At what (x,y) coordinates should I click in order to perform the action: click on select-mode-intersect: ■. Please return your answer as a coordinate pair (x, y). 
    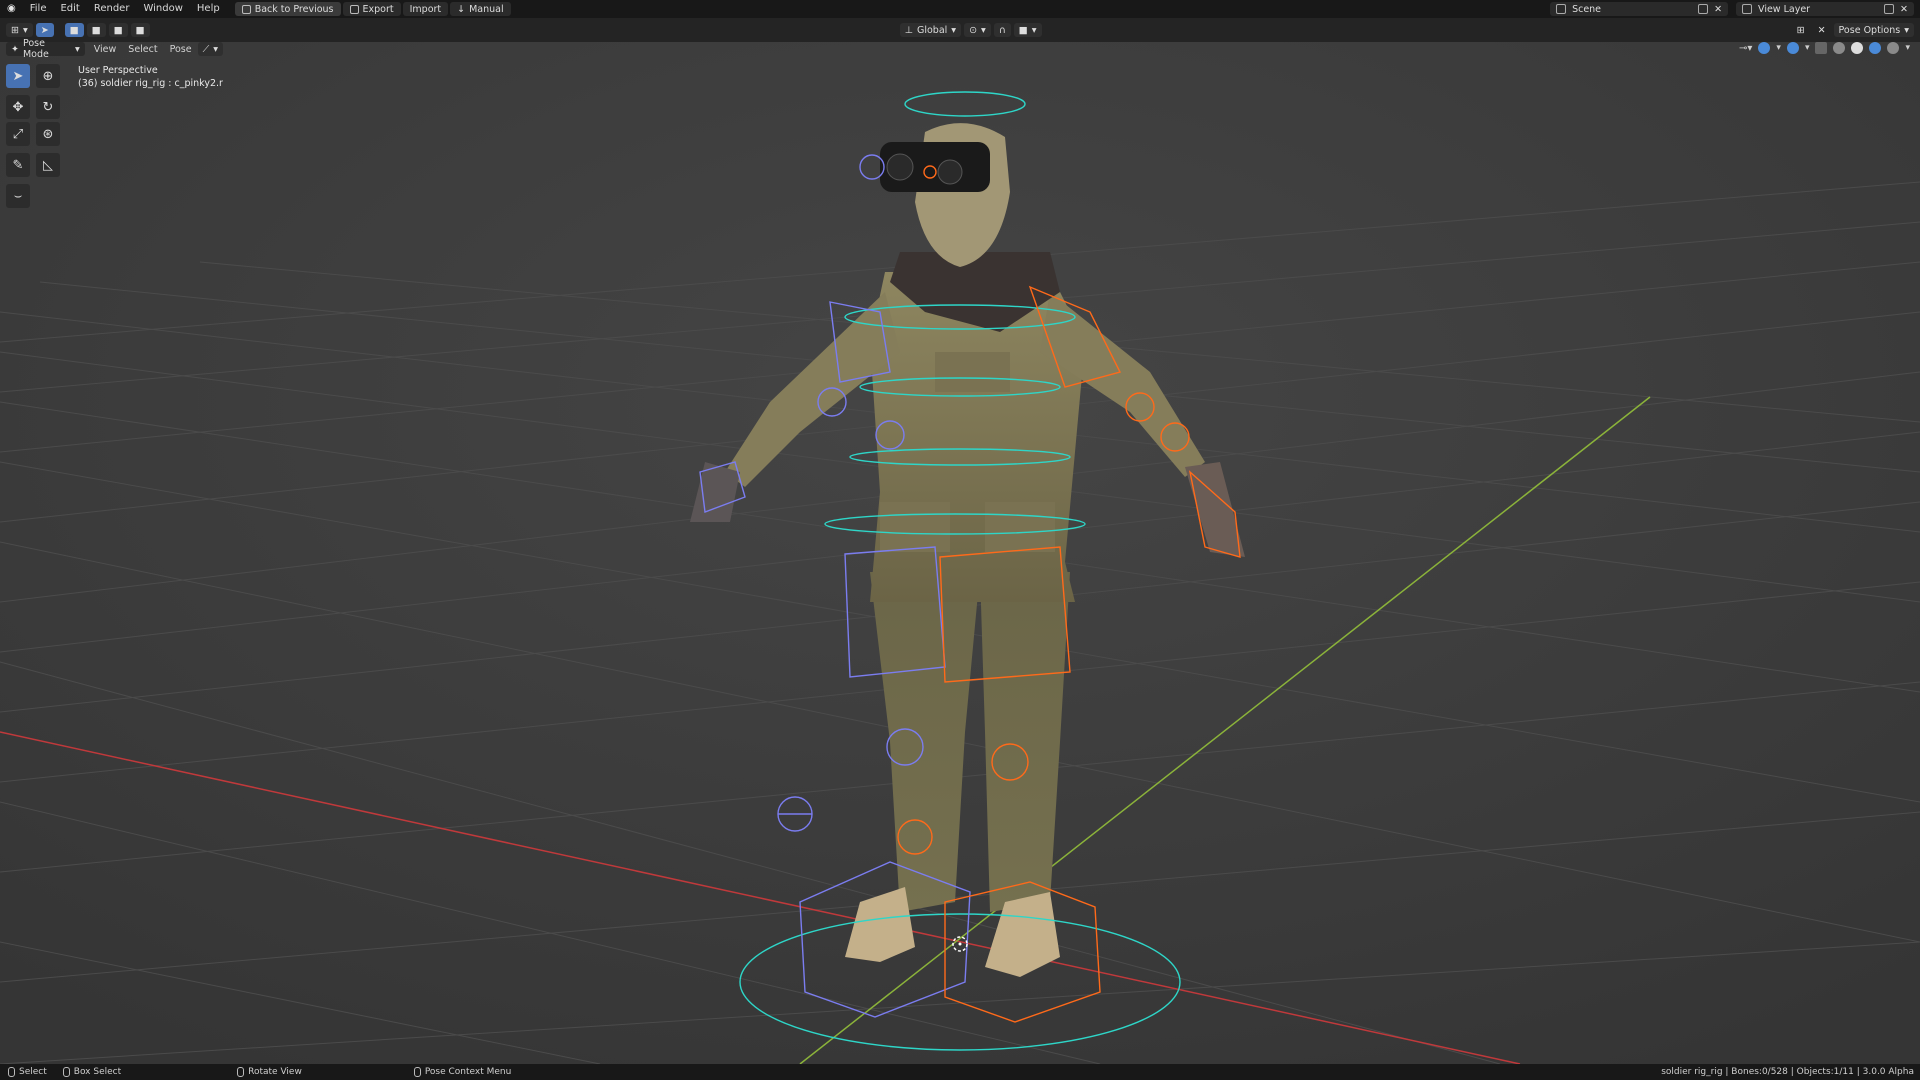
    Looking at the image, I should click on (140, 30).